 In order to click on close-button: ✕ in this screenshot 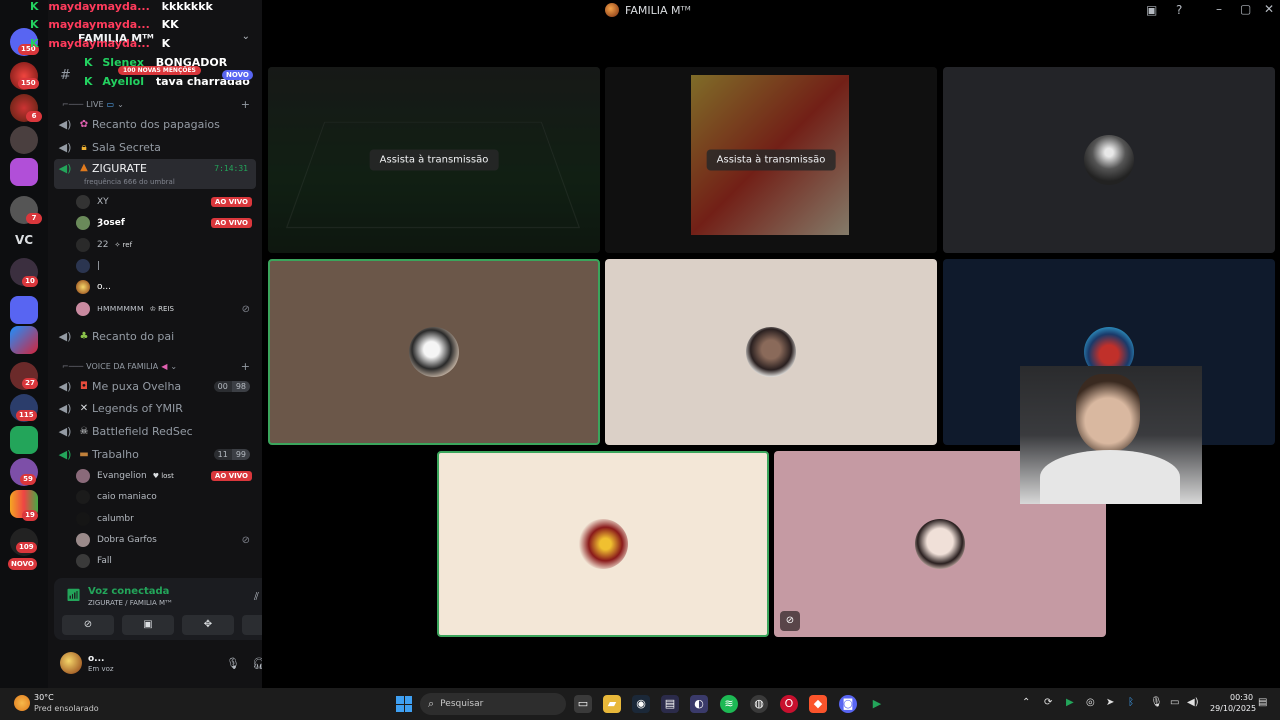, I will do `click(1269, 9)`.